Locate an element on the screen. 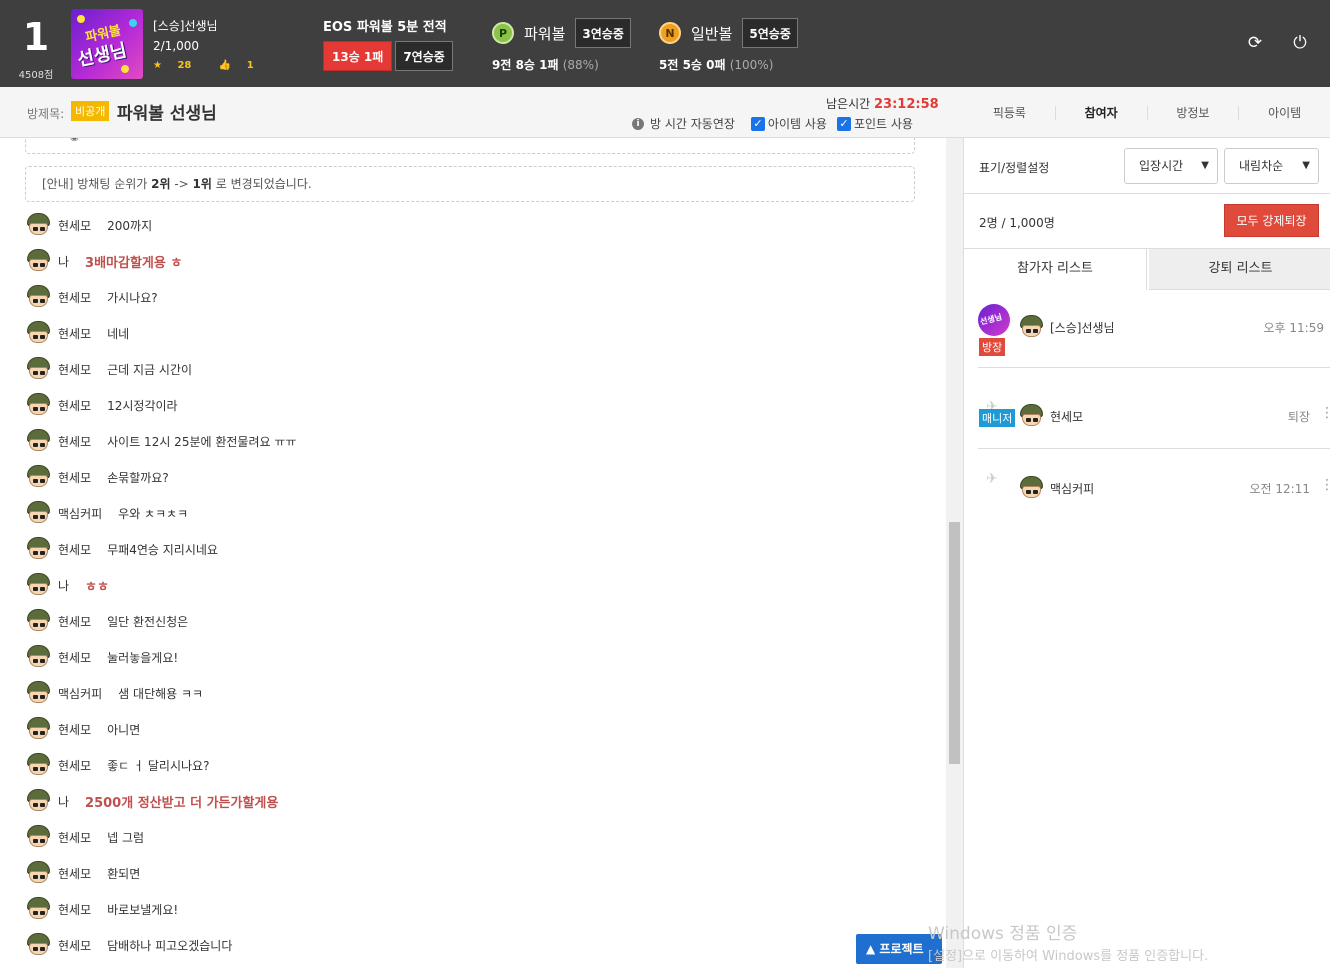 The height and width of the screenshot is (968, 1330). chat-message: 현세모 넵 그럼 is located at coordinates (84, 837).